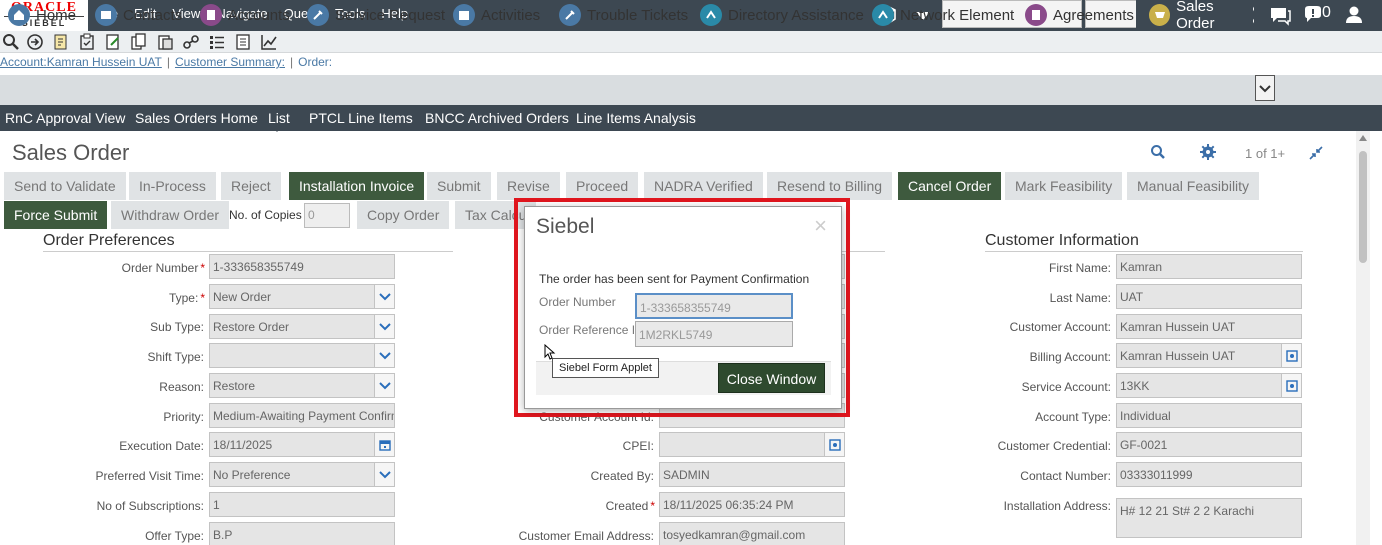 The height and width of the screenshot is (545, 1382). I want to click on proceed-button: Proceed, so click(602, 186).